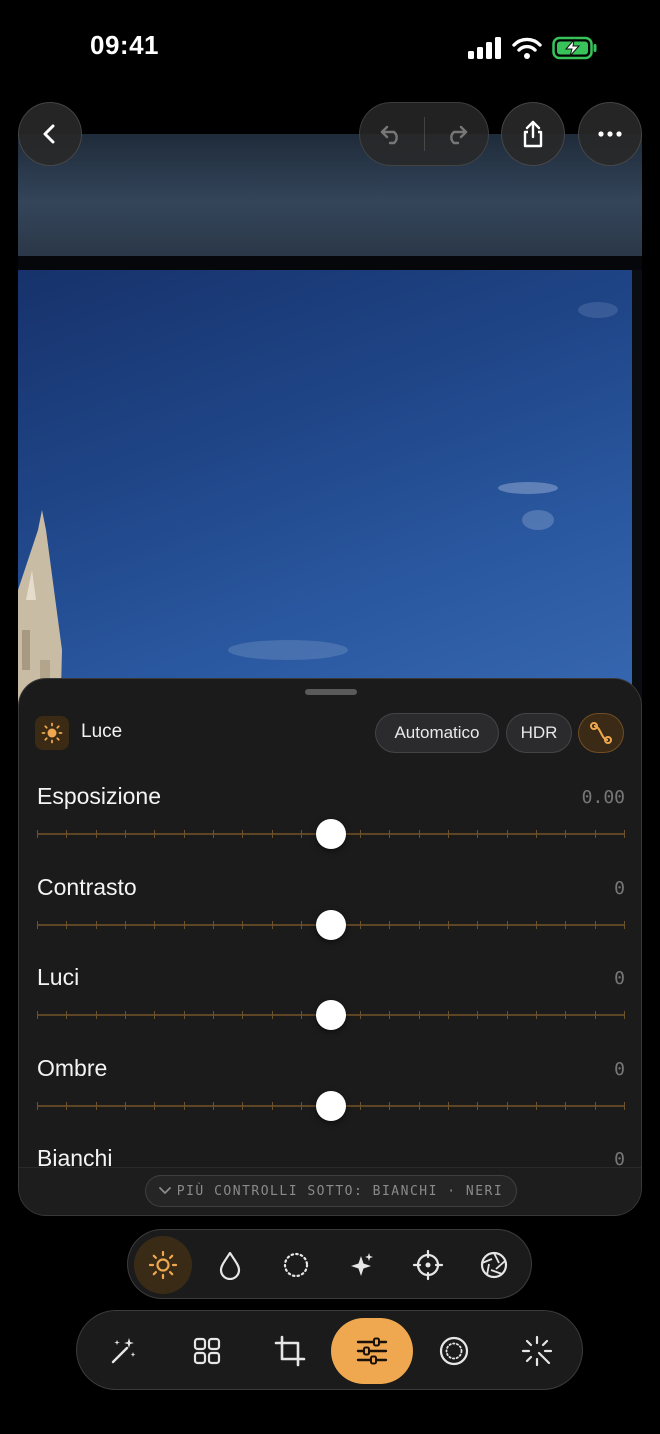 This screenshot has width=660, height=1434. Describe the element at coordinates (163, 1265) in the screenshot. I see `category-light-button` at that location.